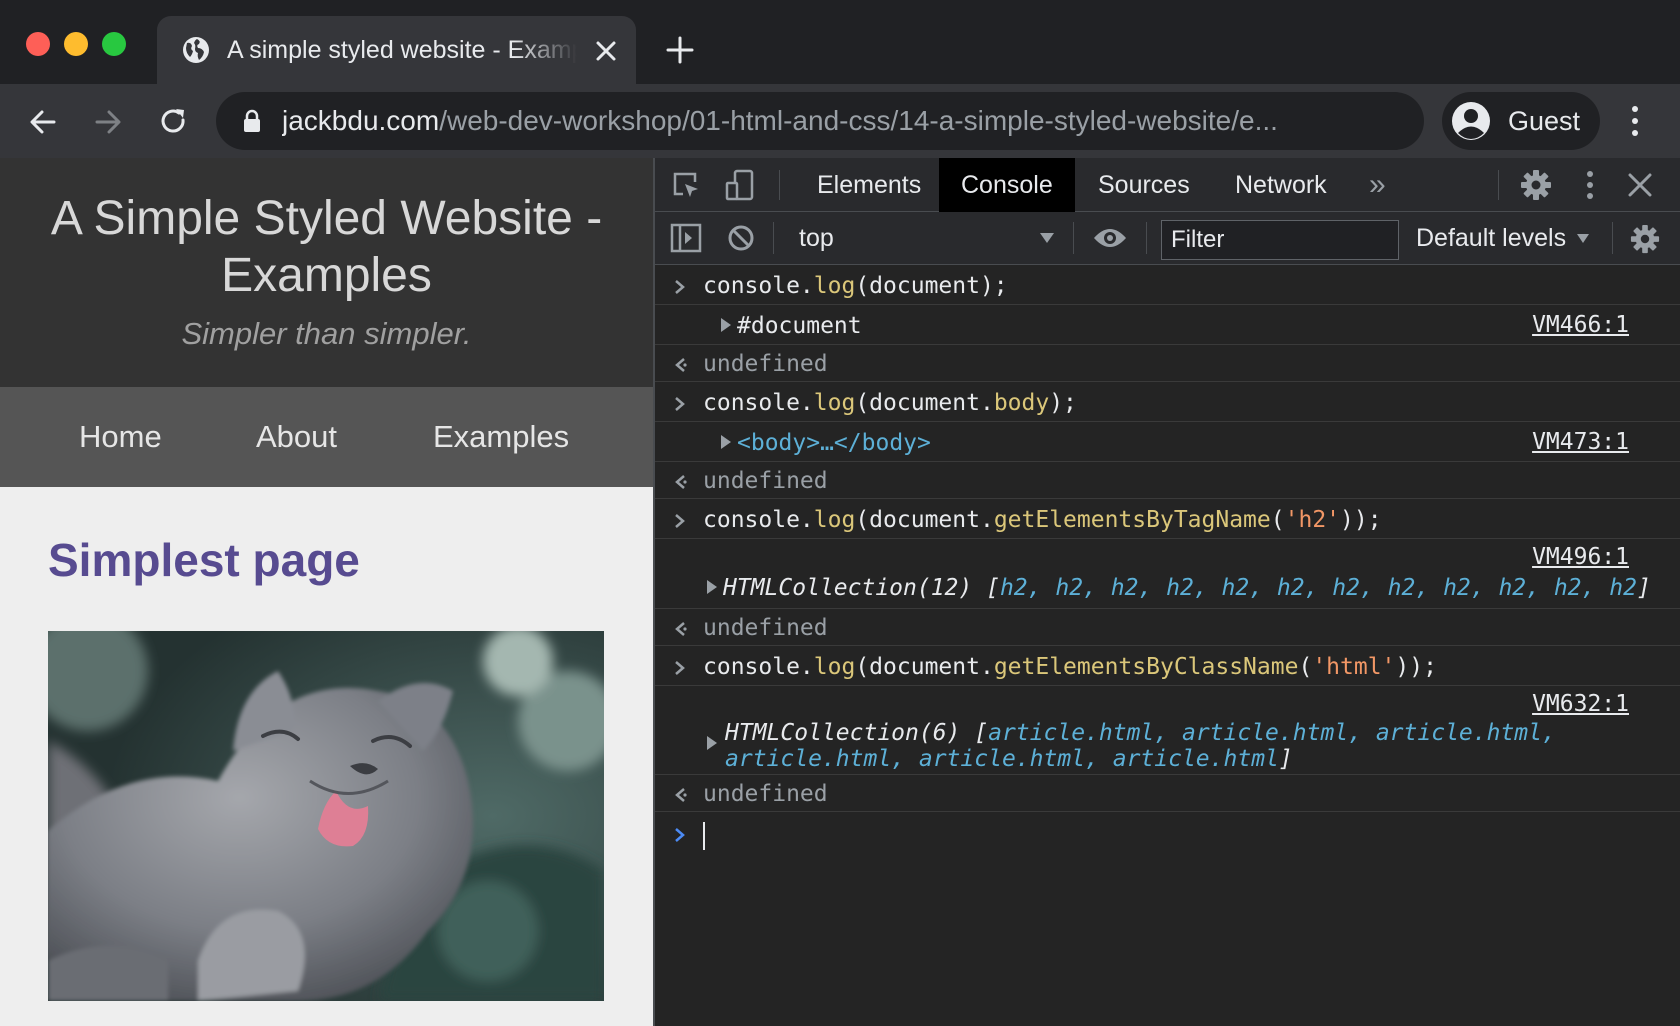  I want to click on site-nav: Home About Examples, so click(326, 437).